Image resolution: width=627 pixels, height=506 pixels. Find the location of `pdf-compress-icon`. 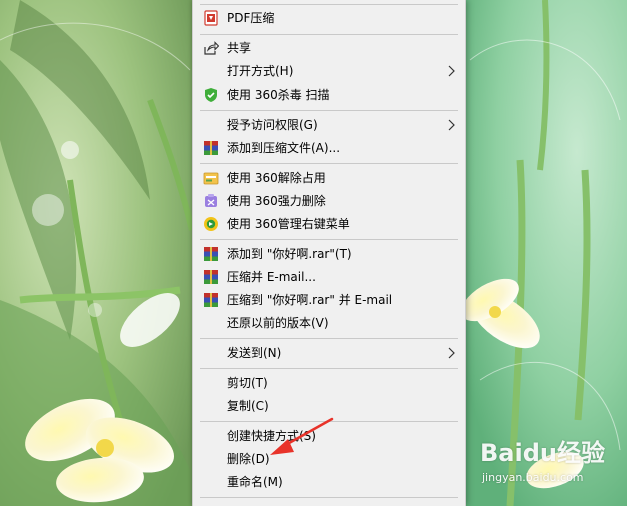

pdf-compress-icon is located at coordinates (211, 18).